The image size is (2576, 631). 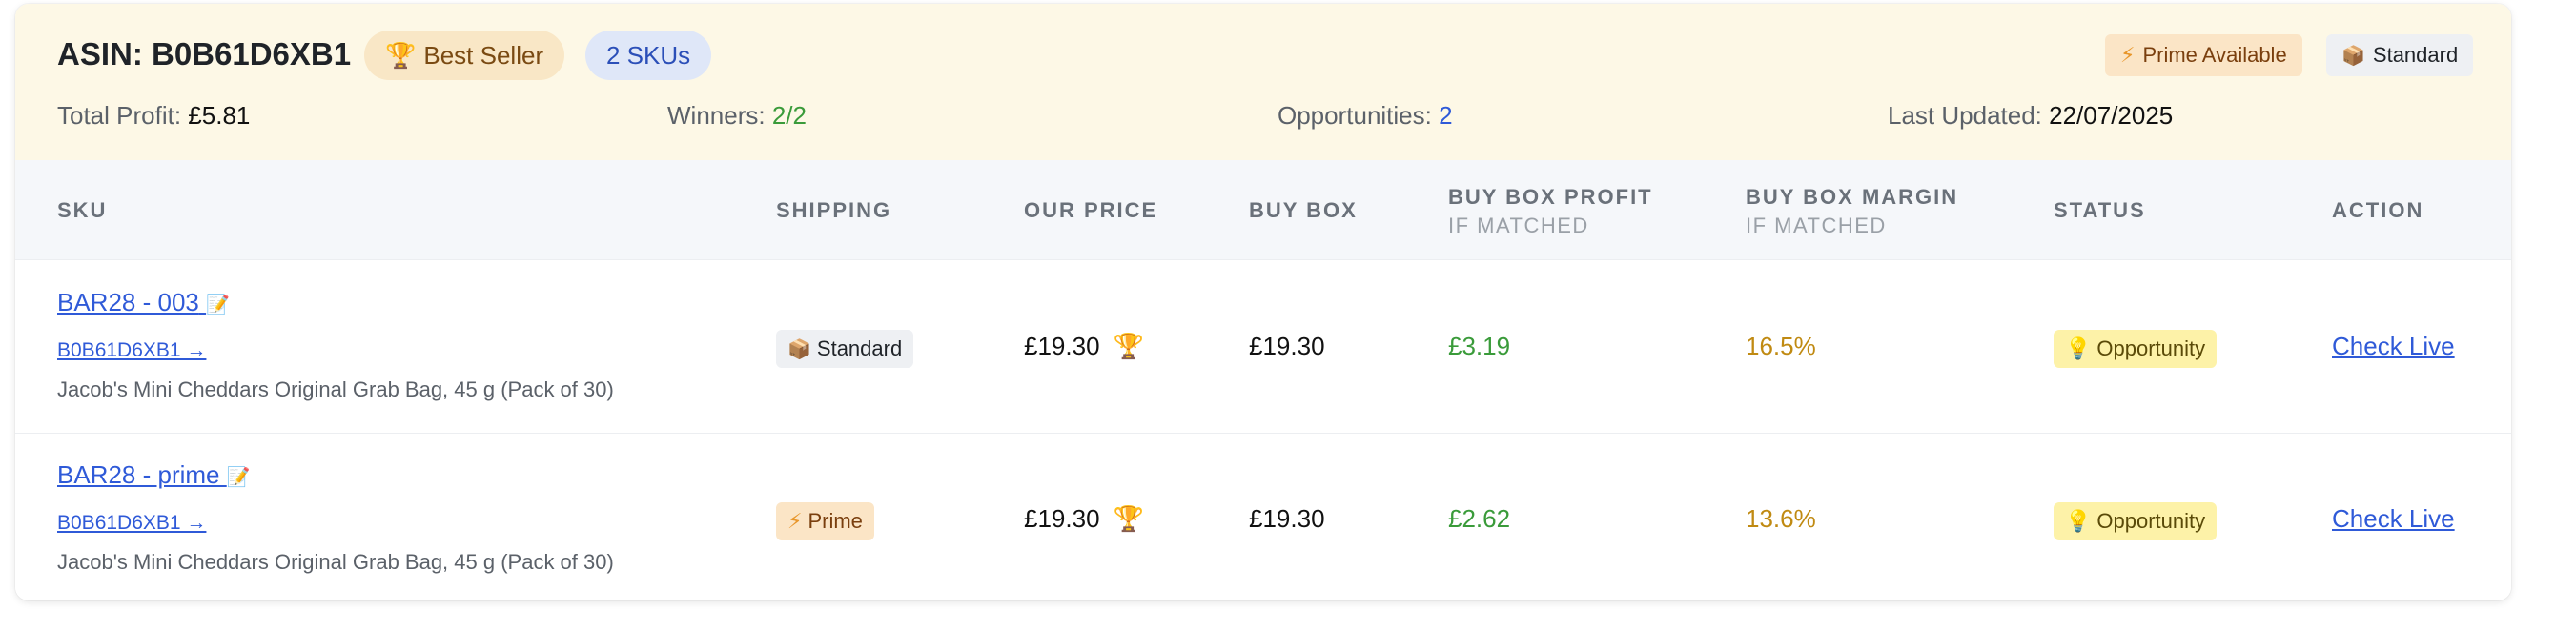 I want to click on sku-link: BAR28 - 003 📝, so click(x=143, y=302).